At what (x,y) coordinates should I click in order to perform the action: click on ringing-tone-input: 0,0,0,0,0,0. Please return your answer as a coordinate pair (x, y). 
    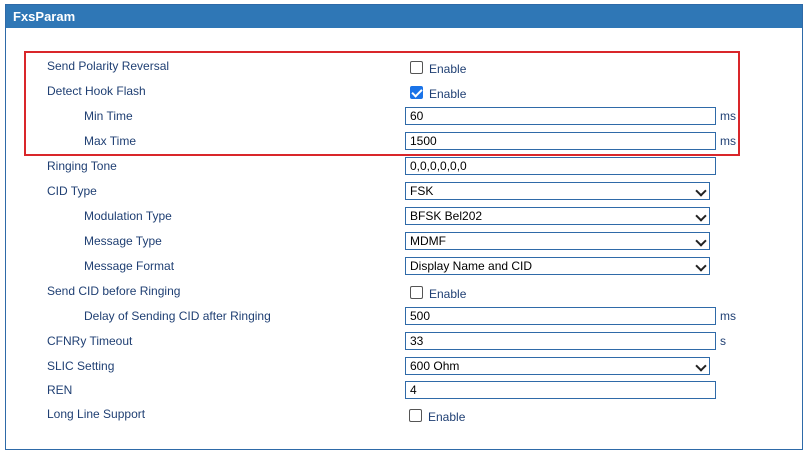
    Looking at the image, I should click on (560, 166).